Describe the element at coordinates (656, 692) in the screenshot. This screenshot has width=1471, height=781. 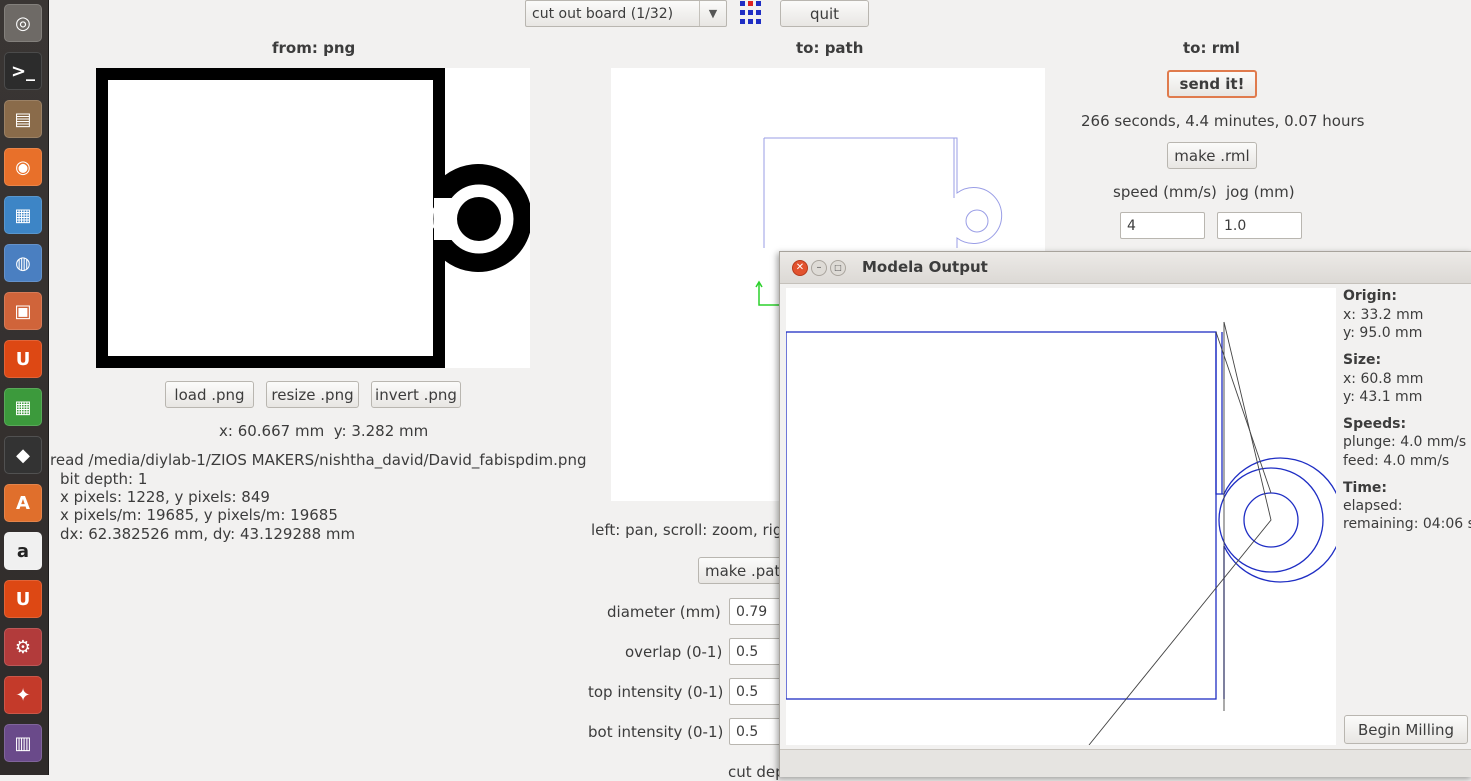
I see `top-intensity-label: top intensity (0-1)` at that location.